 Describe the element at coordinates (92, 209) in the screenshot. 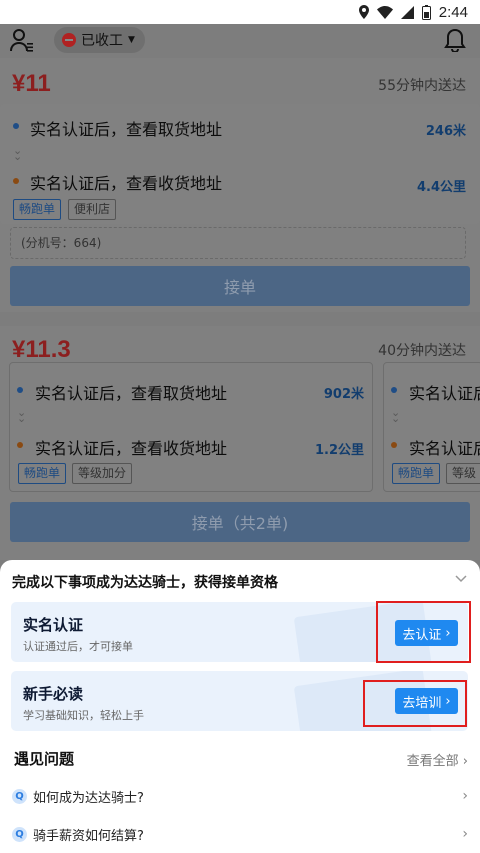

I see `order-tag: 便利店` at that location.